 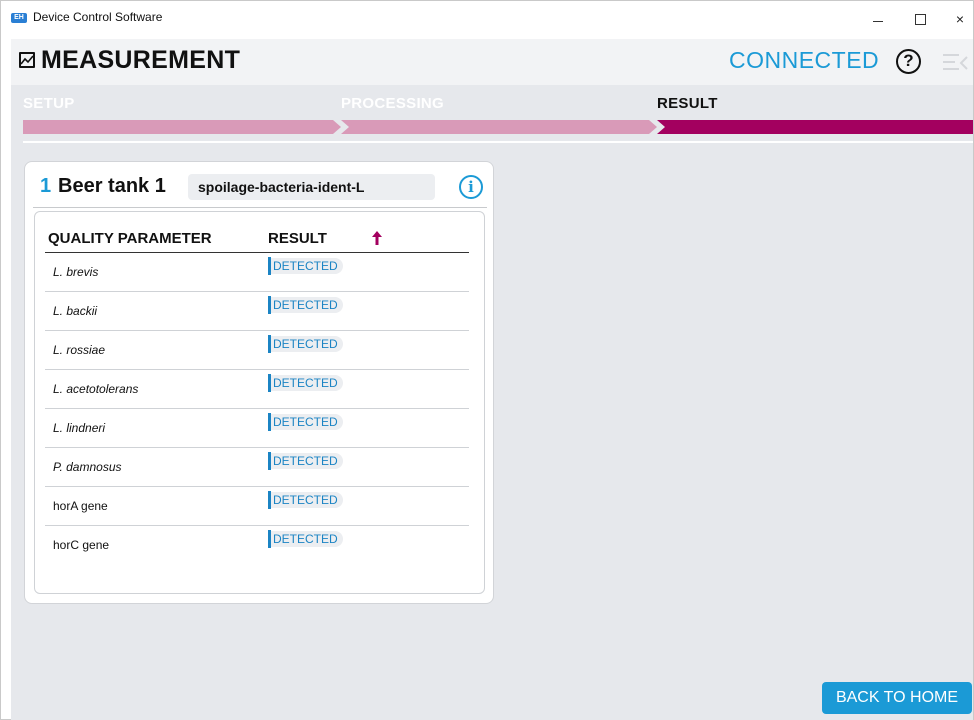 I want to click on parameter-name: horC gene, so click(x=81, y=545).